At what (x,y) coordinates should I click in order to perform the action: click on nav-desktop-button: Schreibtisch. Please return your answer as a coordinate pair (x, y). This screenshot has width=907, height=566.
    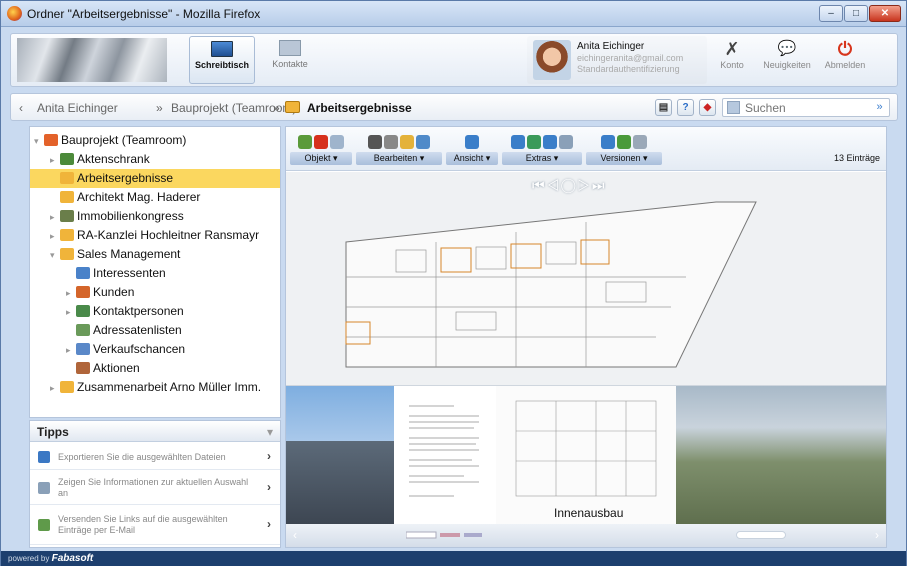
    Looking at the image, I should click on (222, 60).